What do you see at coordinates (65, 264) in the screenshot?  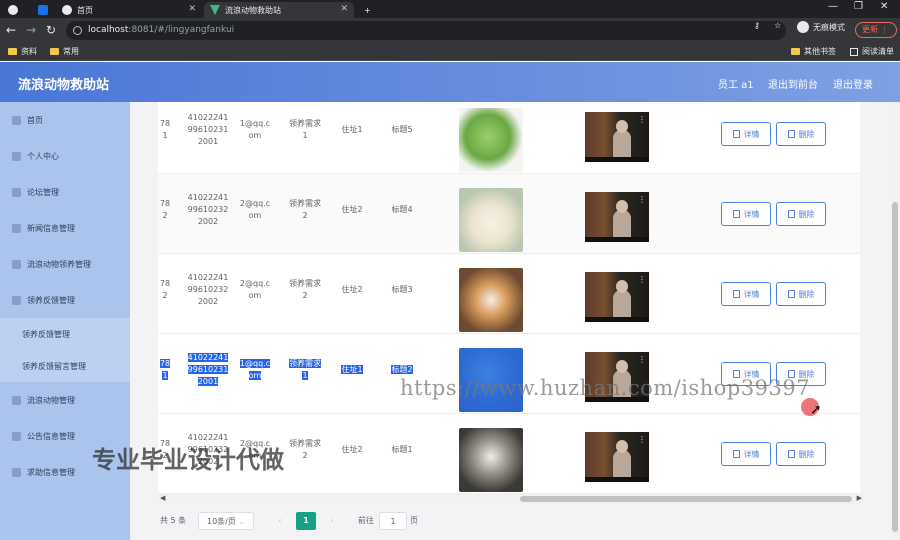 I see `sidebar-item-adoption: 流浪动物领养管理` at bounding box center [65, 264].